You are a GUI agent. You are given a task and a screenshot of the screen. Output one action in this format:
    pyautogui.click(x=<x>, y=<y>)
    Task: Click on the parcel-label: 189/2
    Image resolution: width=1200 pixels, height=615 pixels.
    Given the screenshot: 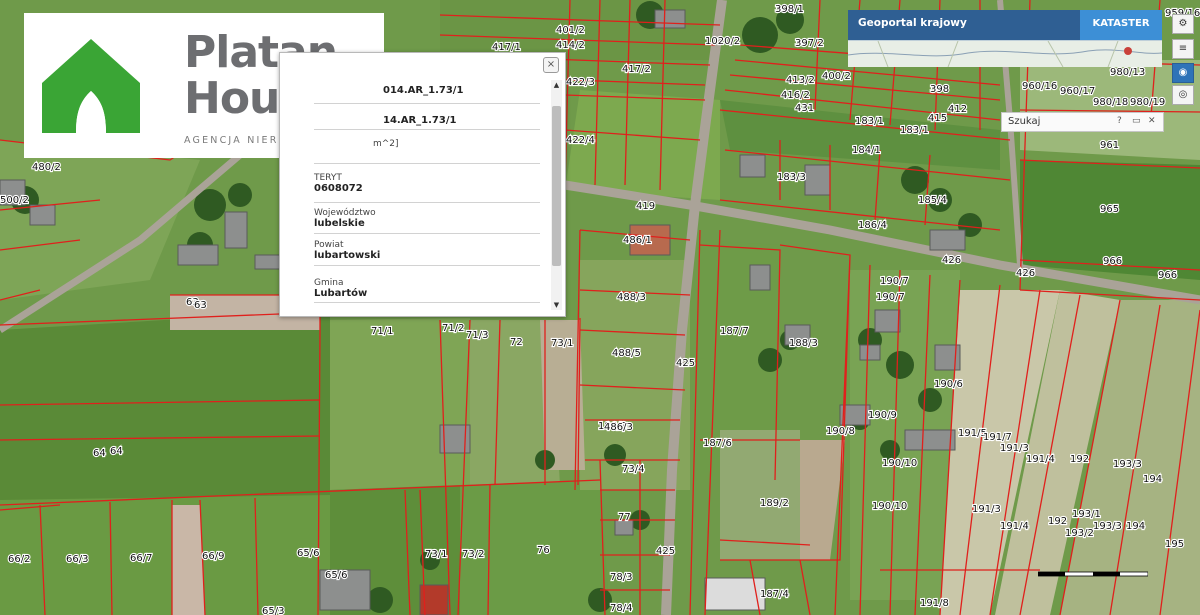 What is the action you would take?
    pyautogui.click(x=774, y=503)
    